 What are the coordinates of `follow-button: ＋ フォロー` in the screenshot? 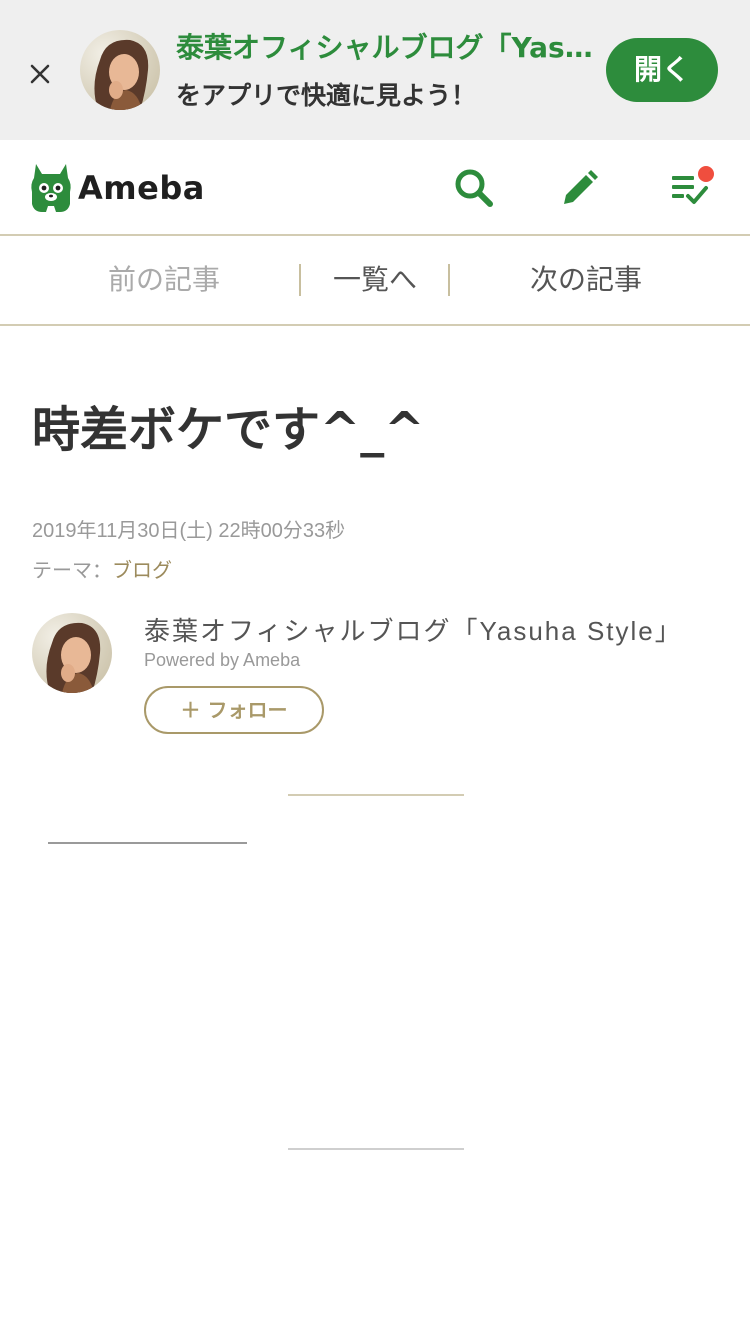 It's located at (234, 710).